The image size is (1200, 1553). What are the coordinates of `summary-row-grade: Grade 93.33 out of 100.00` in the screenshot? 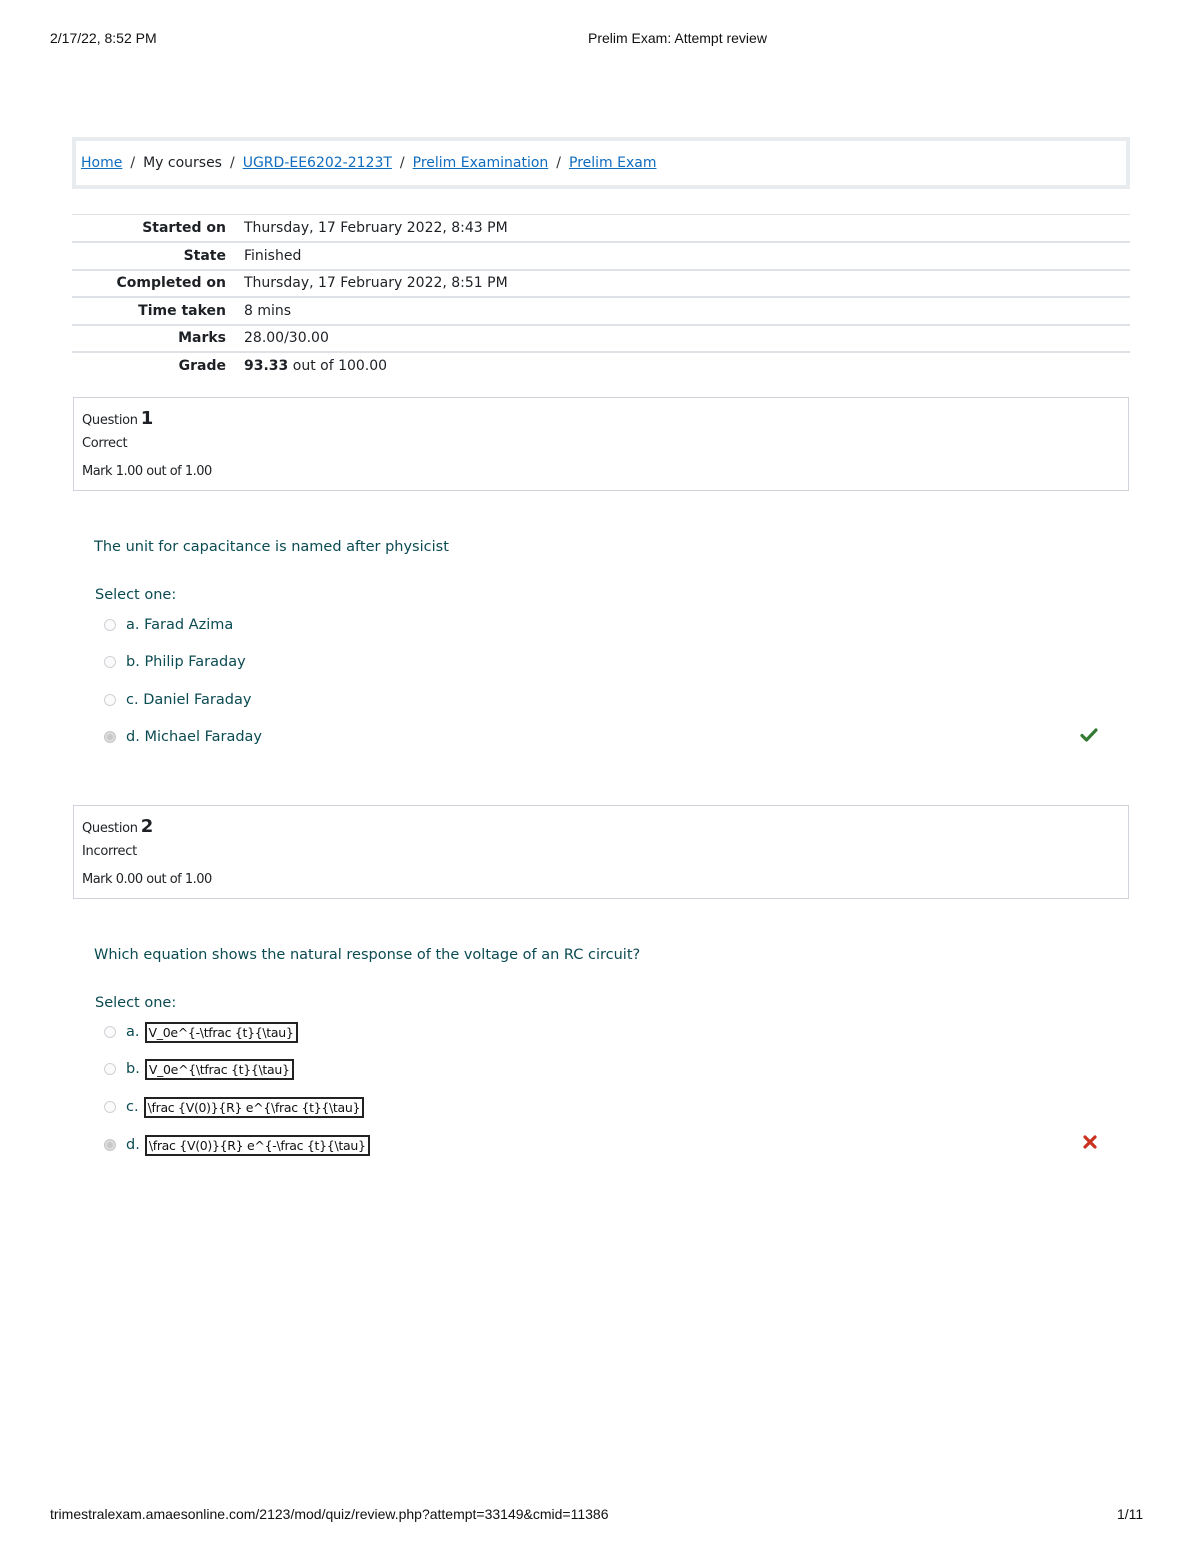 It's located at (601, 366).